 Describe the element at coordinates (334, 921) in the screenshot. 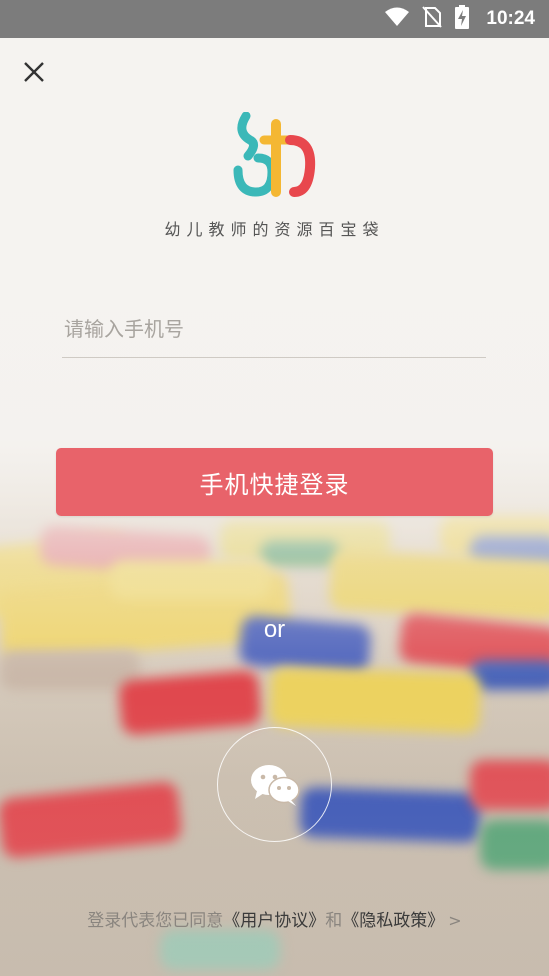

I see `agreement-and: 和` at that location.